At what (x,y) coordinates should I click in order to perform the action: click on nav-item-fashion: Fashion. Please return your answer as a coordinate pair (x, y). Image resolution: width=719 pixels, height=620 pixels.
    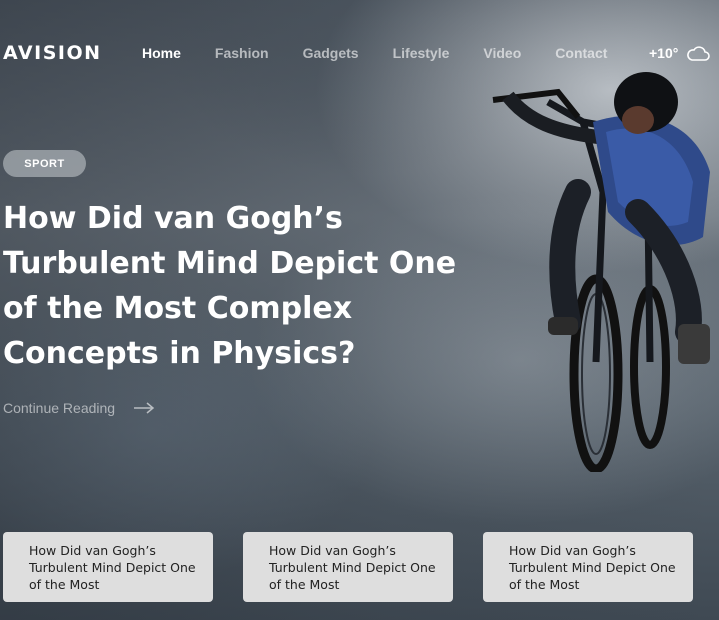
    Looking at the image, I should click on (242, 53).